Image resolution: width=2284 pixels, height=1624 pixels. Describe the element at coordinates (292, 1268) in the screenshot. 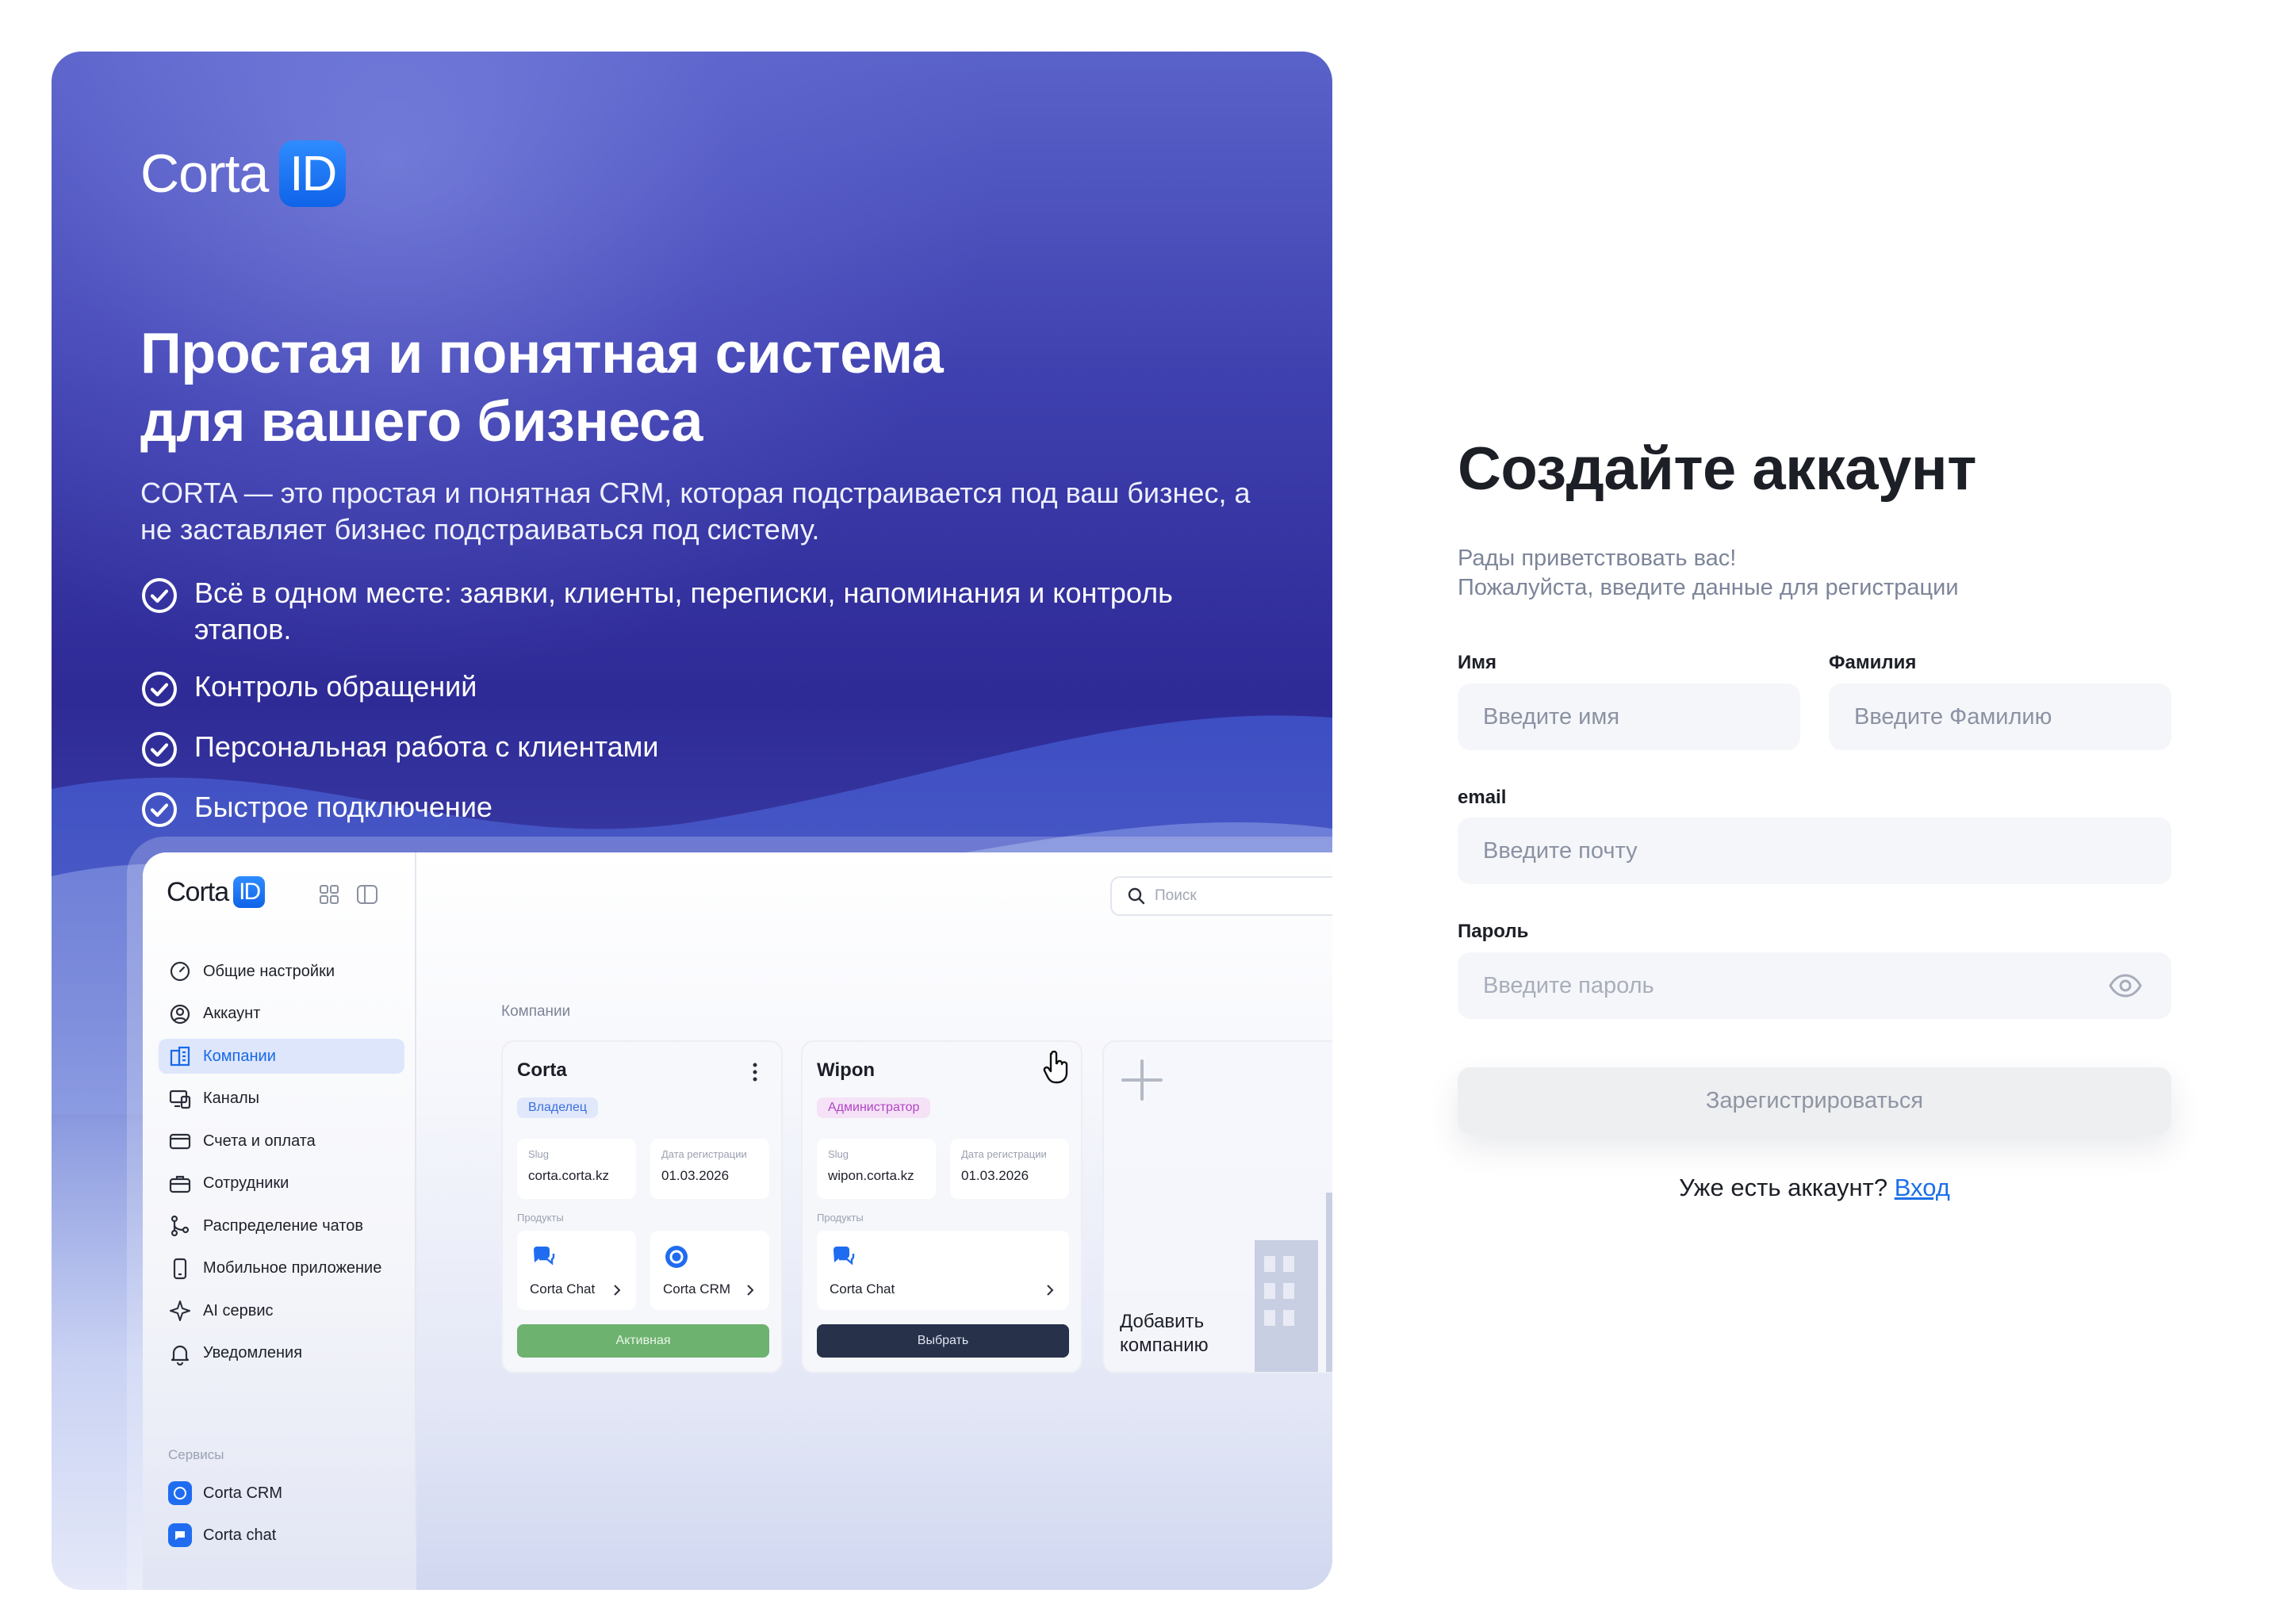

I see `menu-item-label: Мобильное приложение` at that location.